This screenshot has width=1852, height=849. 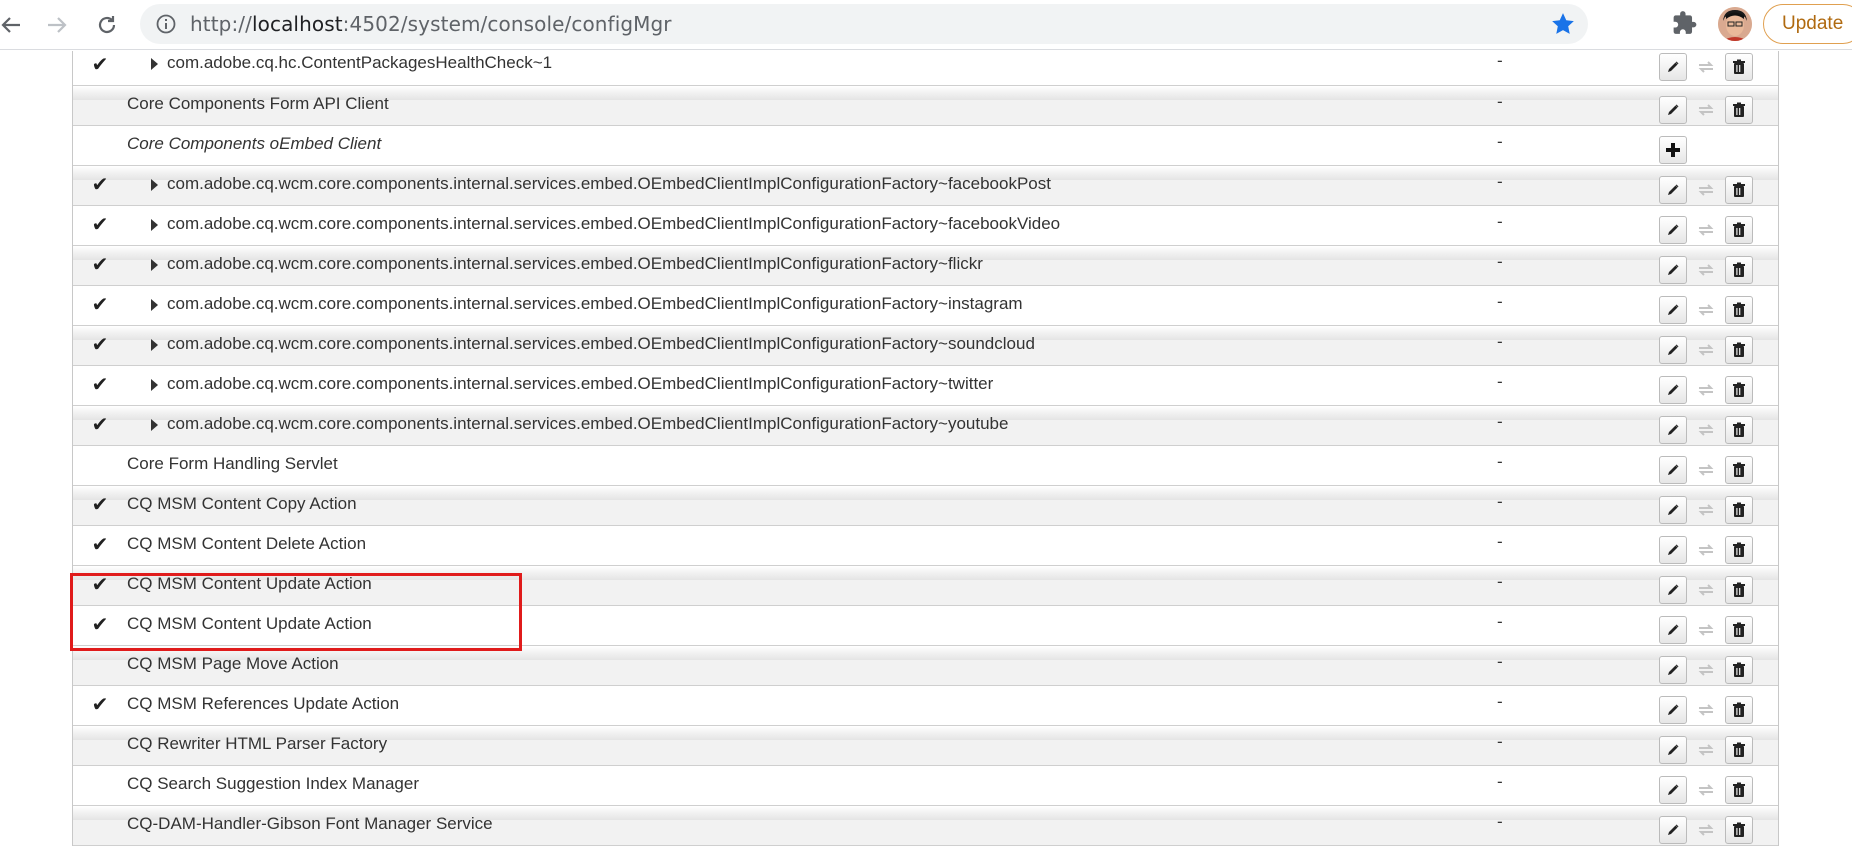 What do you see at coordinates (925, 506) in the screenshot?
I see `config-row: ✔ CQ MSM Content Copy Action -` at bounding box center [925, 506].